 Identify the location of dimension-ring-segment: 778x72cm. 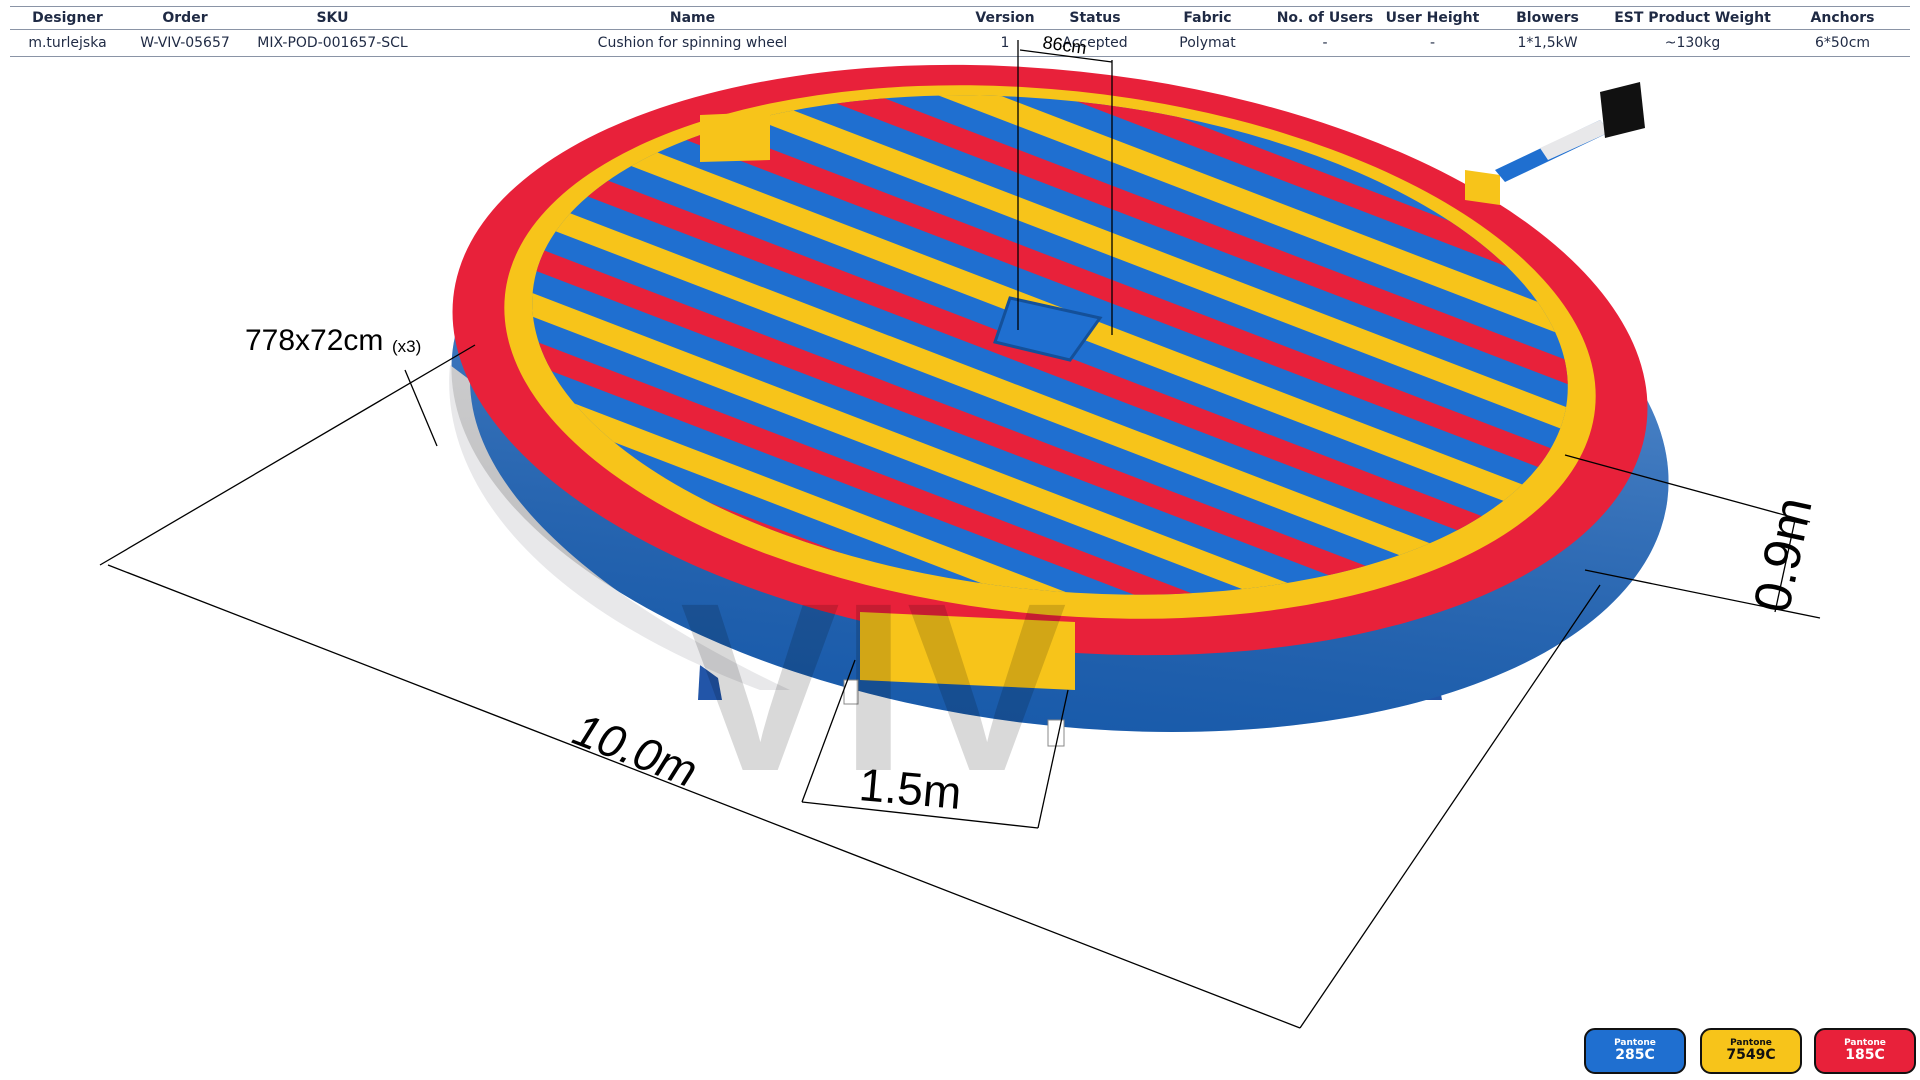
(314, 340).